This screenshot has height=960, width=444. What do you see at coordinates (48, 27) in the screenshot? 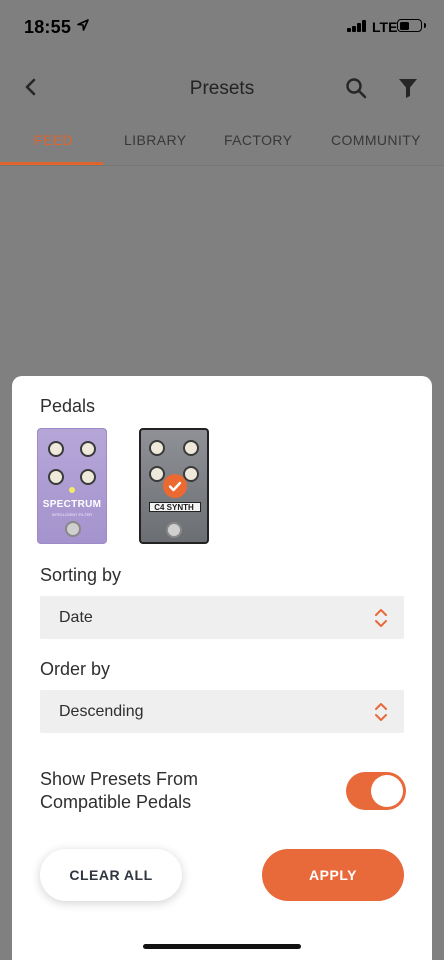
I see `status-time: 18:55` at bounding box center [48, 27].